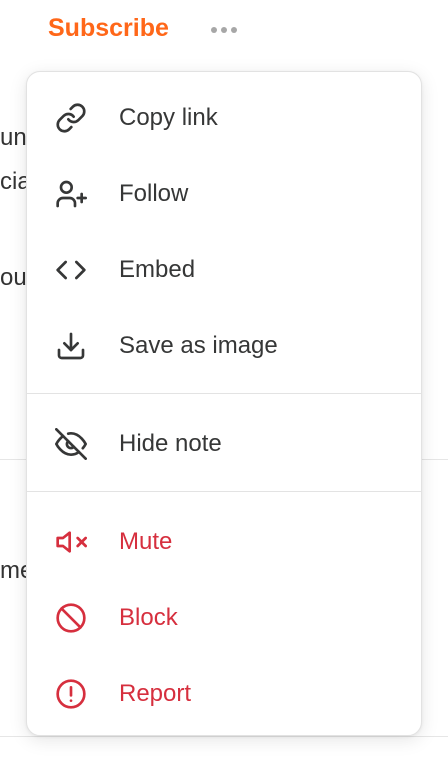 The image size is (448, 770). Describe the element at coordinates (224, 270) in the screenshot. I see `menu-item-embed: Embed` at that location.